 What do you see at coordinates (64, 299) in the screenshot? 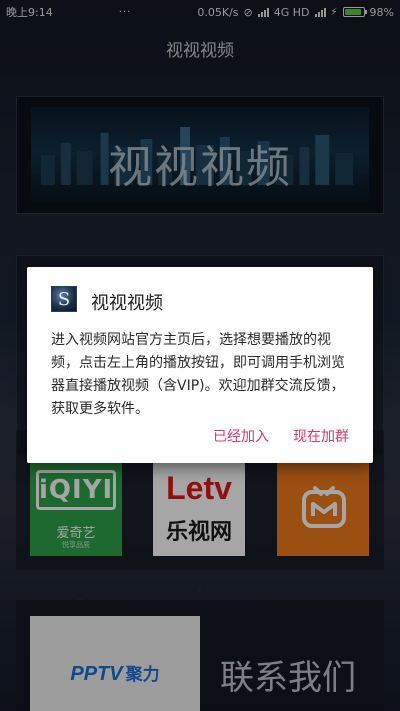
I see `app-logo-icon: S` at bounding box center [64, 299].